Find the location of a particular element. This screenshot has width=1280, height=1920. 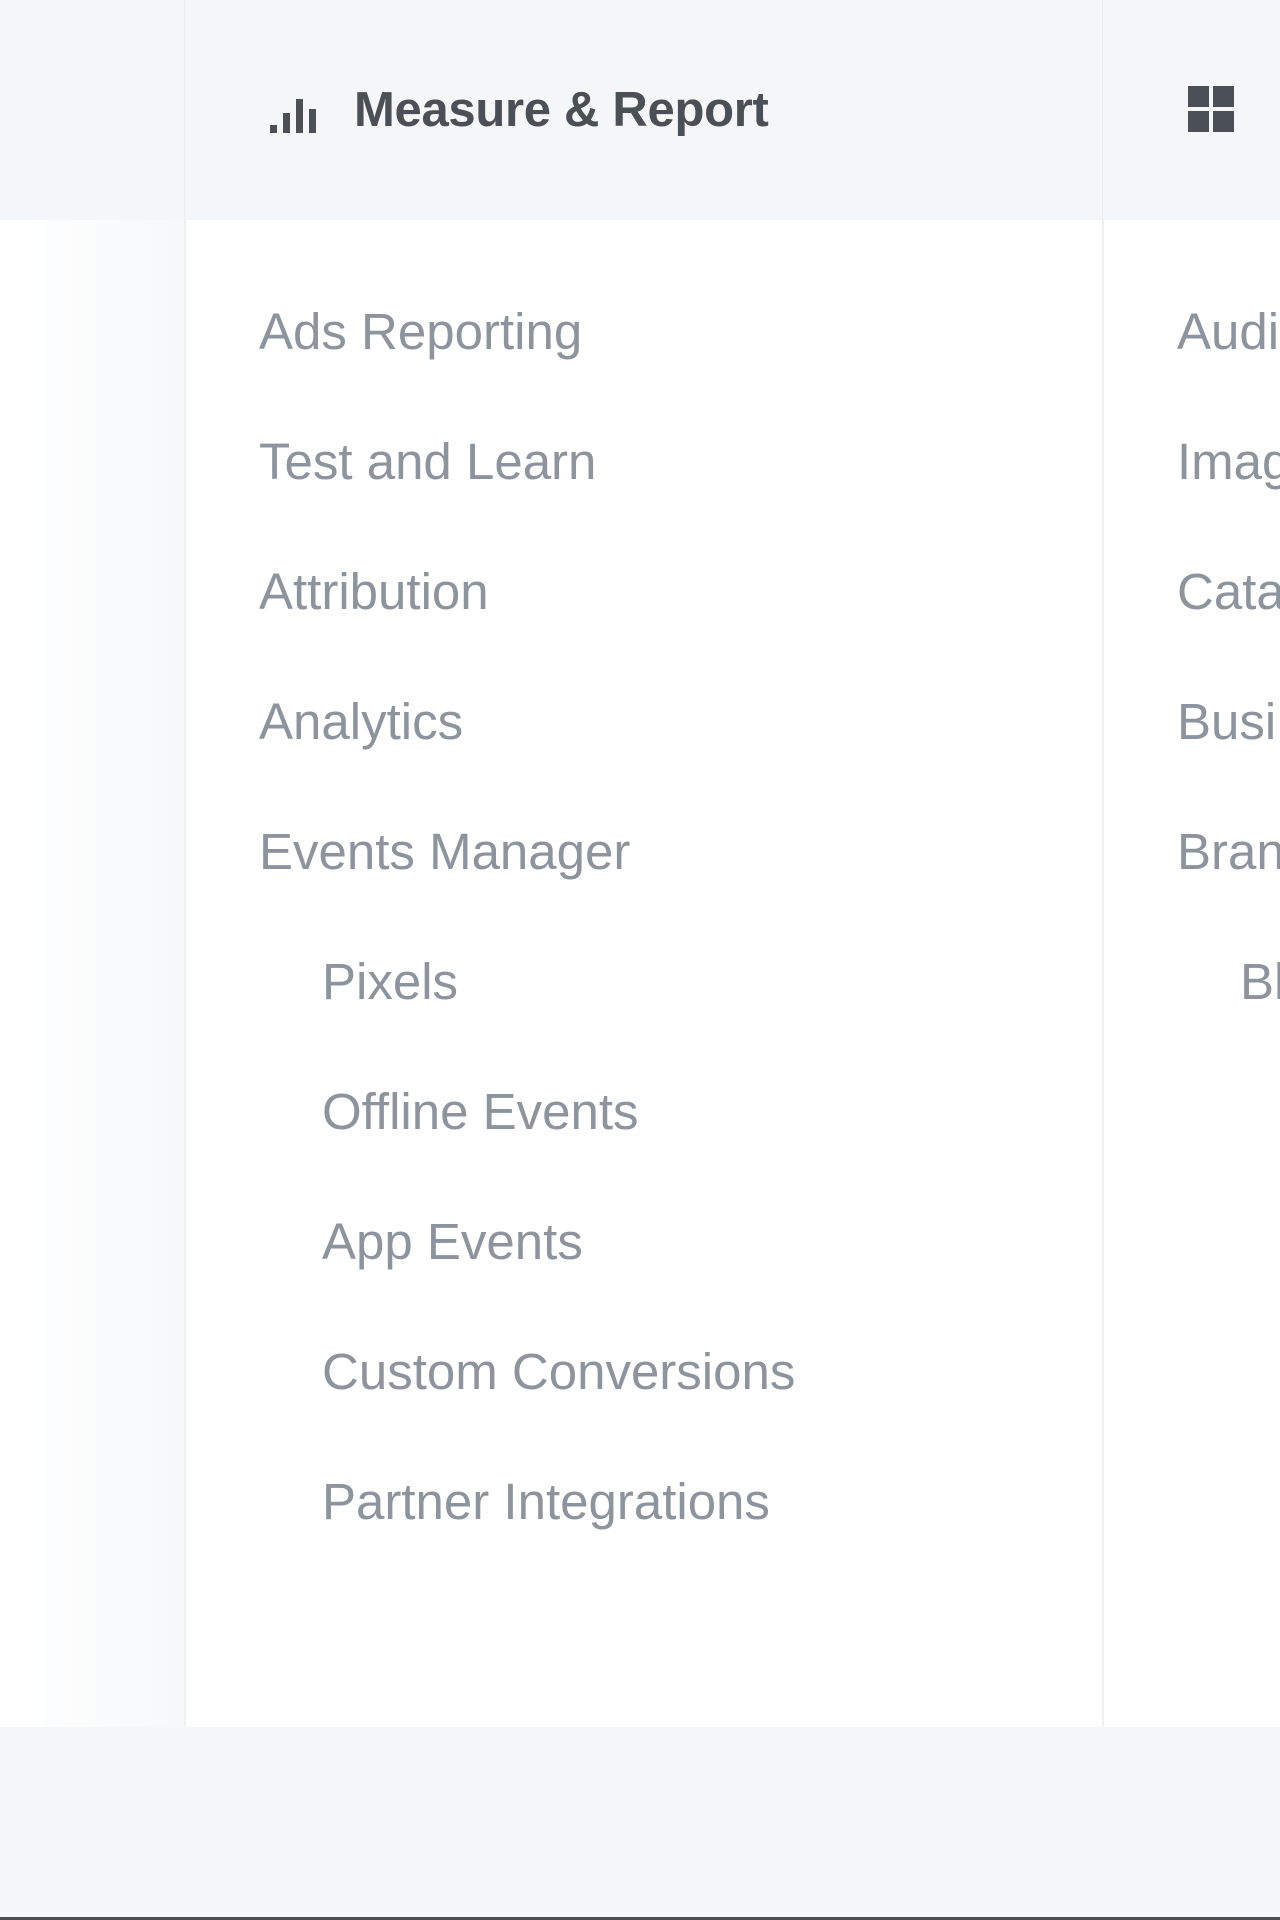

assets-header is located at coordinates (1212, 110).